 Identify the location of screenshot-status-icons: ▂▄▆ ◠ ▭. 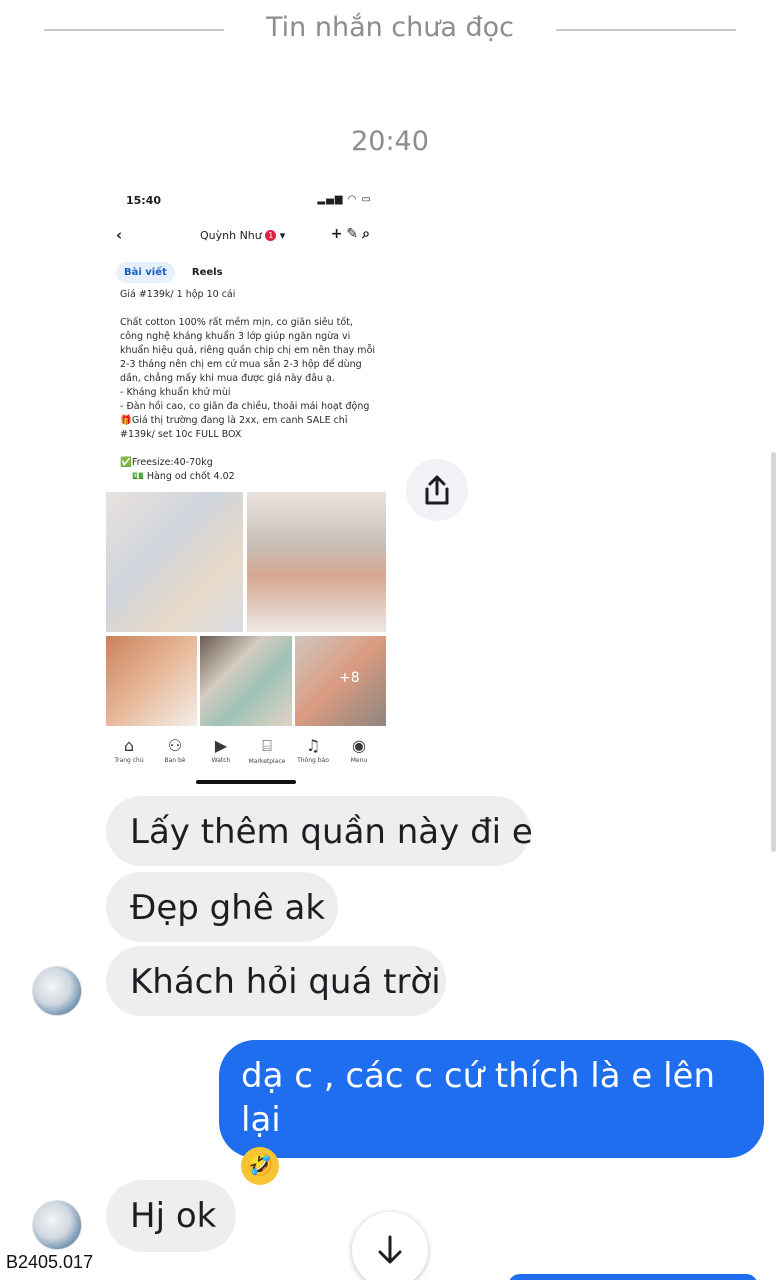
(344, 199).